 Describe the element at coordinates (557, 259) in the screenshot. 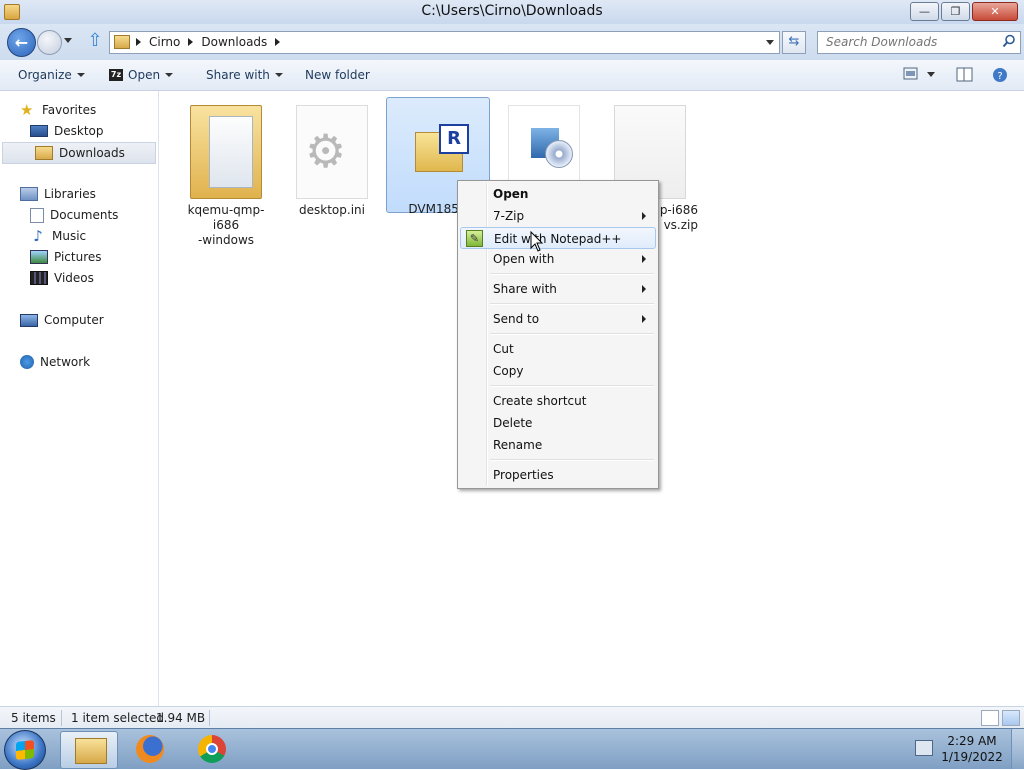

I see `menu-item-open-with: Open with` at that location.